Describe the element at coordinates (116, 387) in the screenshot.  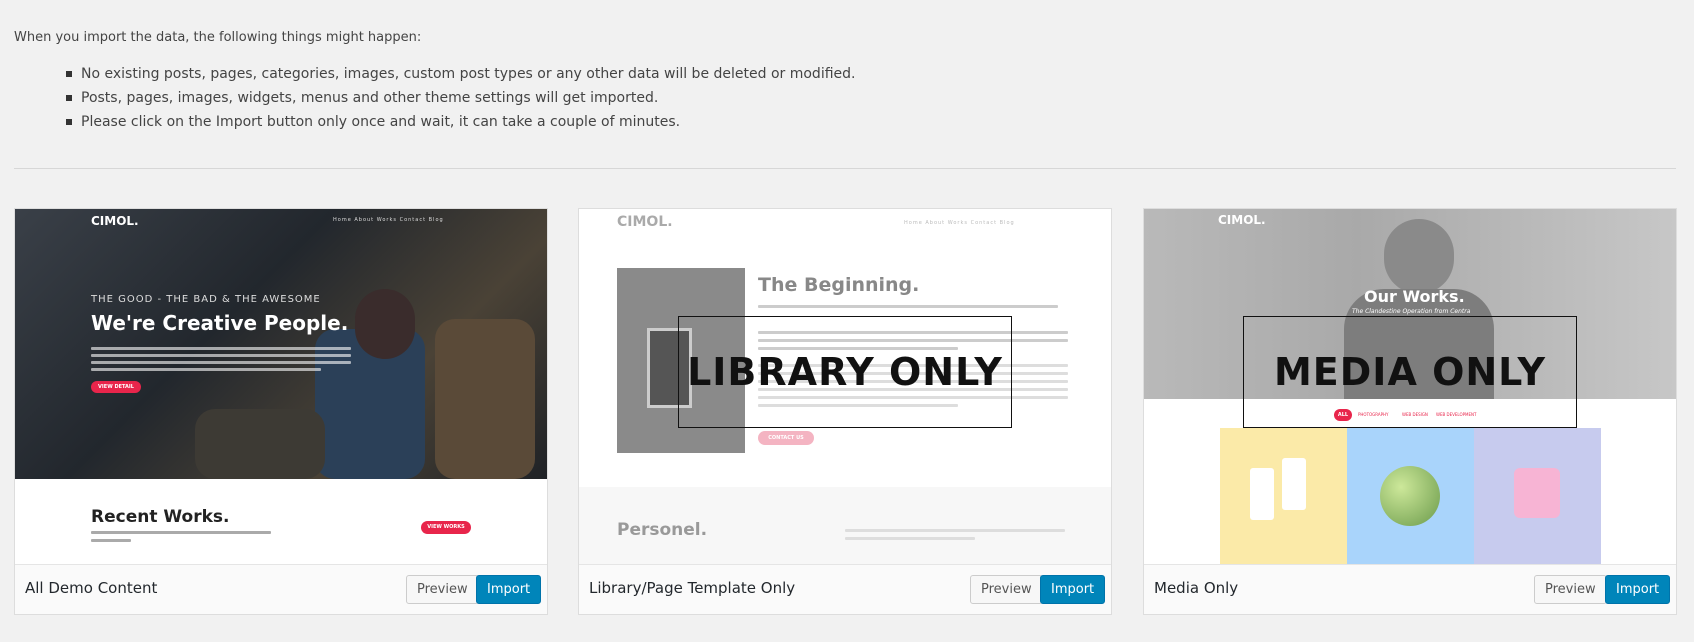
I see `view-detail-button: VIEW DETAIL` at that location.